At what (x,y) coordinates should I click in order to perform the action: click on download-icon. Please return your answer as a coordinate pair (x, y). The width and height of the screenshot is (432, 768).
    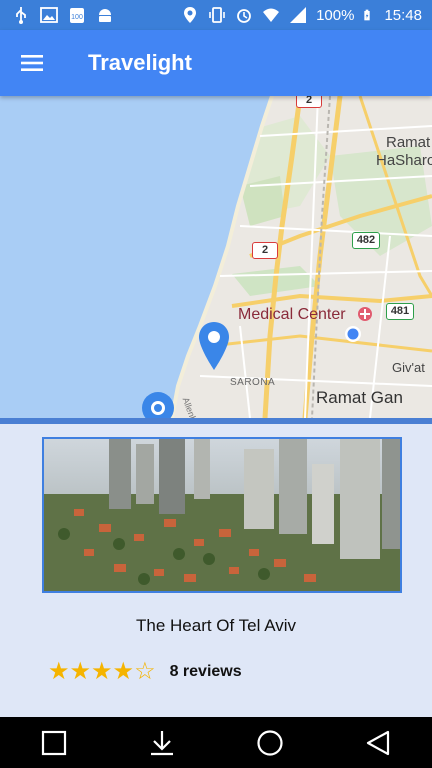
    Looking at the image, I should click on (162, 742).